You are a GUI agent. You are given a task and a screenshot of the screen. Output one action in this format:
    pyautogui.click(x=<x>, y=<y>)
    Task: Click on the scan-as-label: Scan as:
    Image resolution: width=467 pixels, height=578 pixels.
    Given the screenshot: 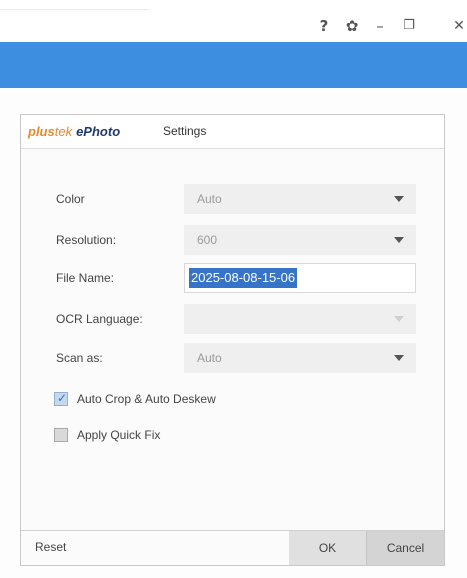 What is the action you would take?
    pyautogui.click(x=79, y=358)
    